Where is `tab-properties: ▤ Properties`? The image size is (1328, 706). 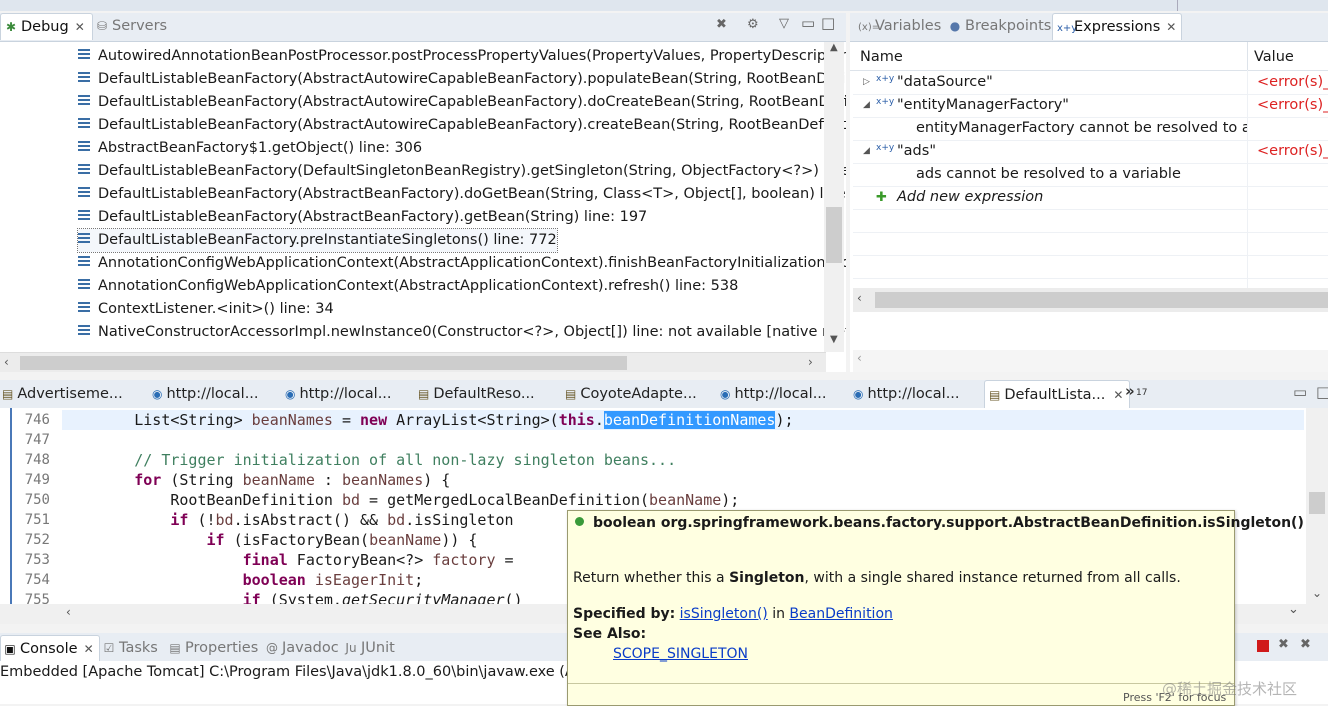
tab-properties: ▤ Properties is located at coordinates (213, 648).